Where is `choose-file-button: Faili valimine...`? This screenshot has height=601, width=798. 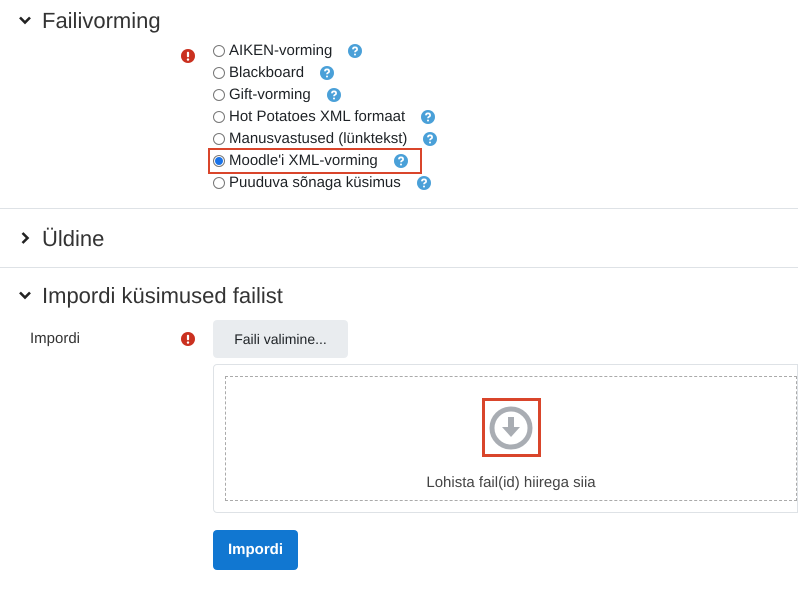
choose-file-button: Faili valimine... is located at coordinates (280, 339).